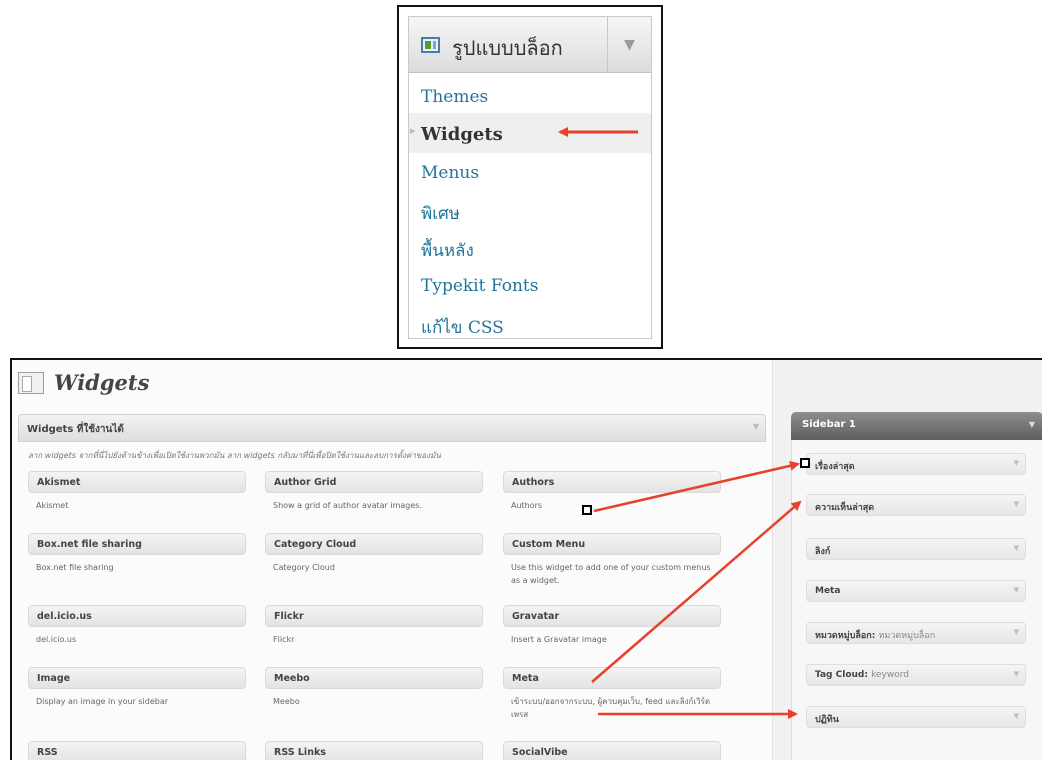  What do you see at coordinates (413, 130) in the screenshot?
I see `caret-right-icon: ▸` at bounding box center [413, 130].